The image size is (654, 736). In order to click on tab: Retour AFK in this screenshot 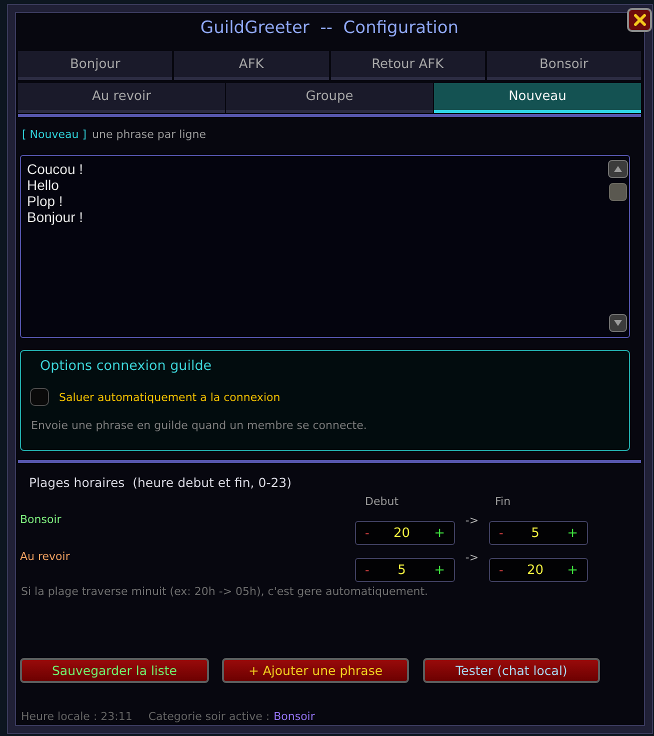, I will do `click(407, 65)`.